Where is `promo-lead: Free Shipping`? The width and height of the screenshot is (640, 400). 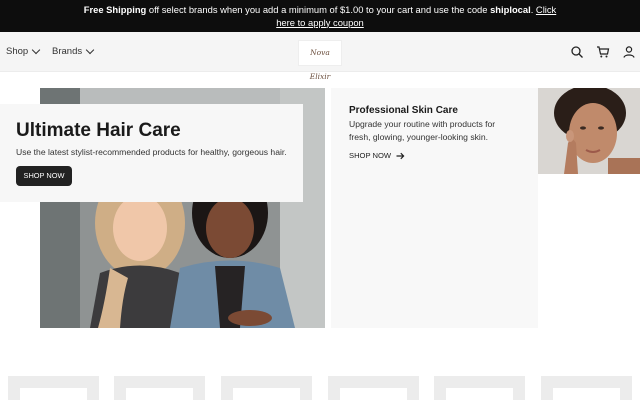 promo-lead: Free Shipping is located at coordinates (115, 9).